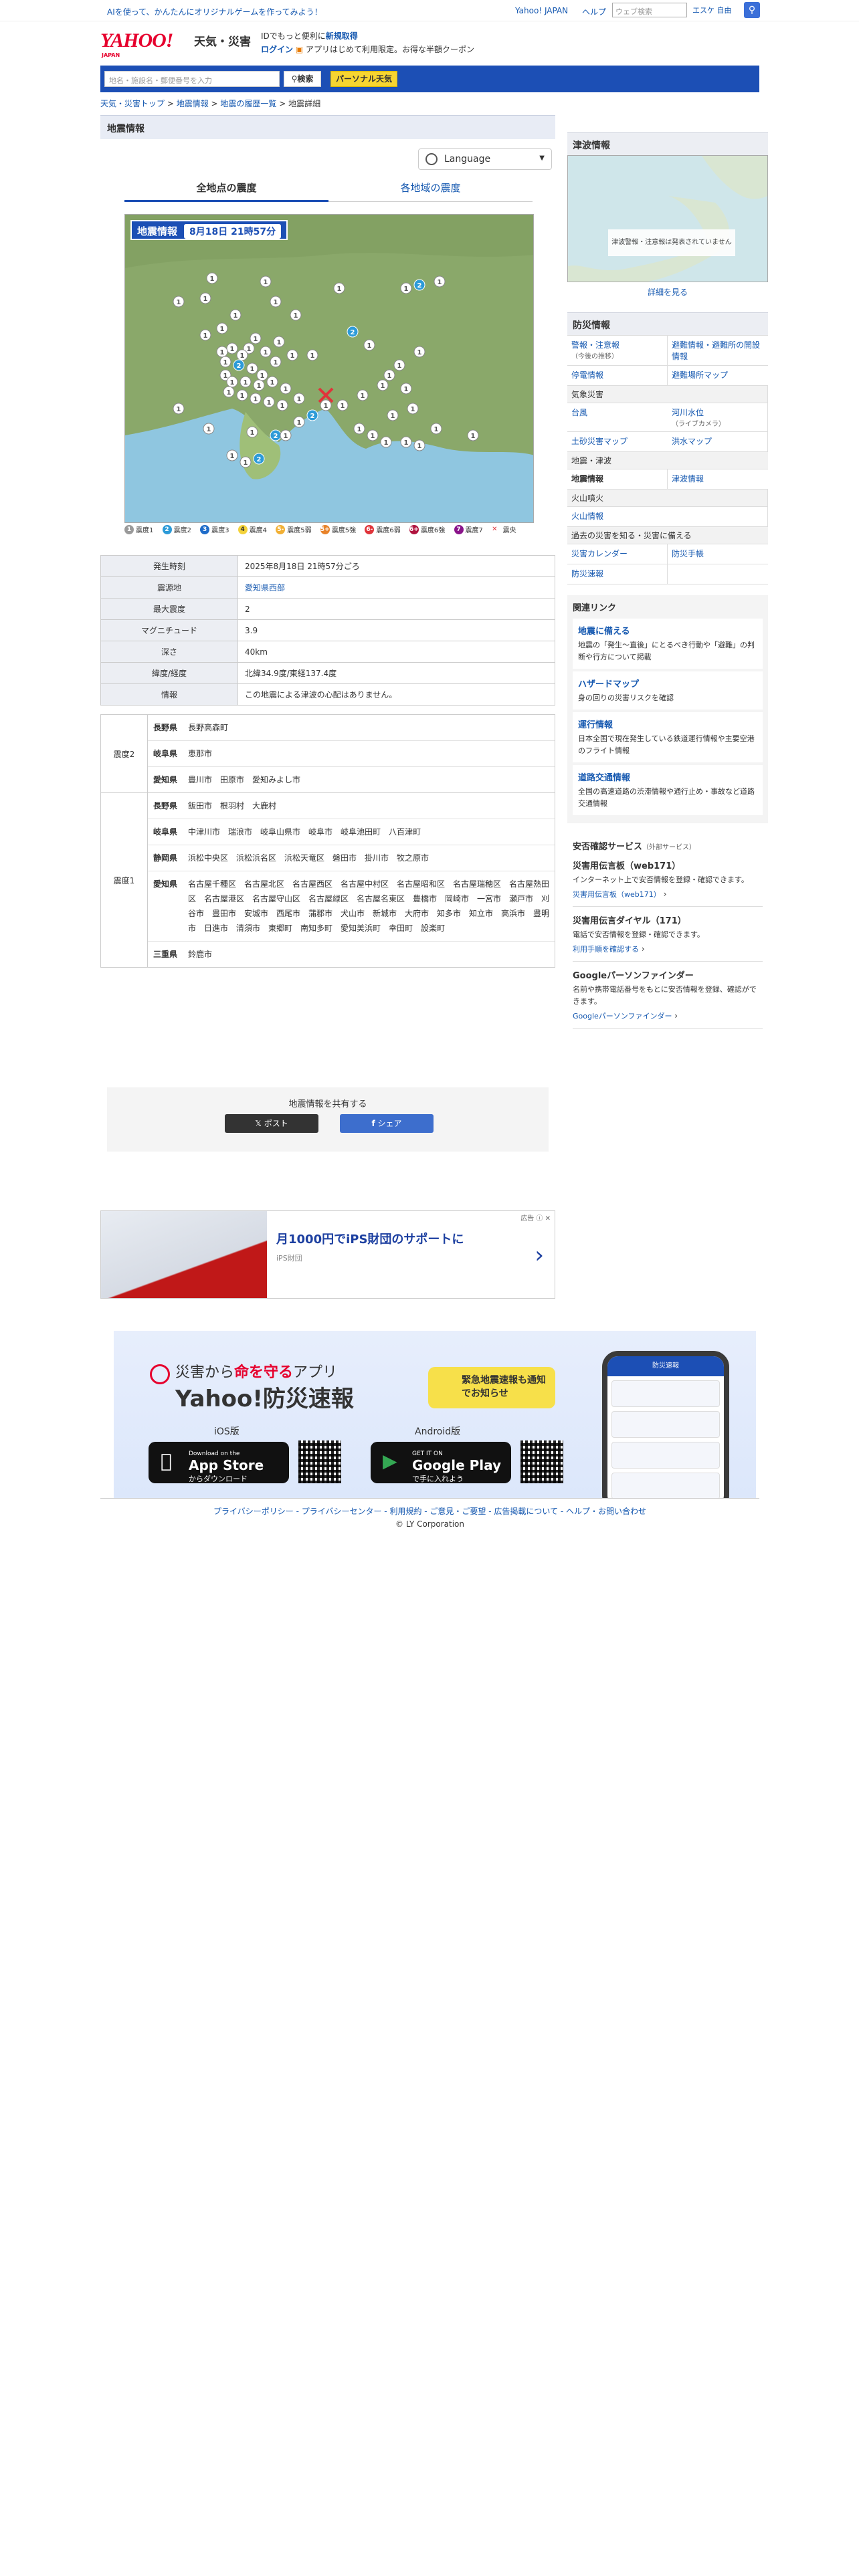 The height and width of the screenshot is (2576, 859). I want to click on bousai-subheader: 気象災害, so click(667, 394).